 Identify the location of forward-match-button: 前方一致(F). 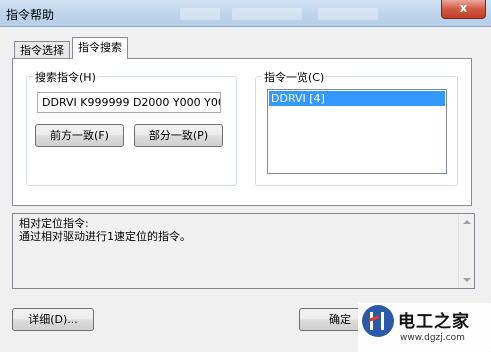
(79, 135).